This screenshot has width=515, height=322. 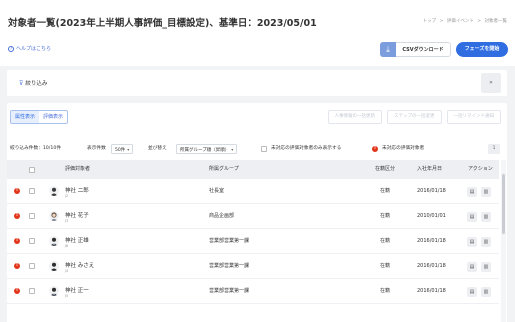 What do you see at coordinates (32, 170) in the screenshot?
I see `select-all-checkbox` at bounding box center [32, 170].